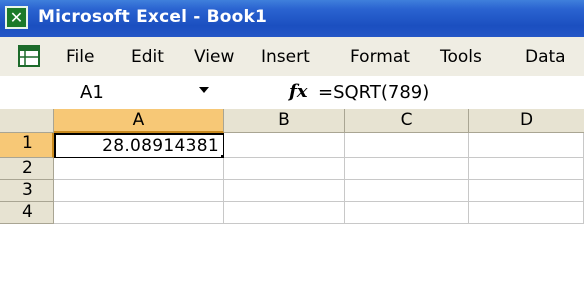 The height and width of the screenshot is (284, 584). Describe the element at coordinates (407, 169) in the screenshot. I see `cell-c2` at that location.